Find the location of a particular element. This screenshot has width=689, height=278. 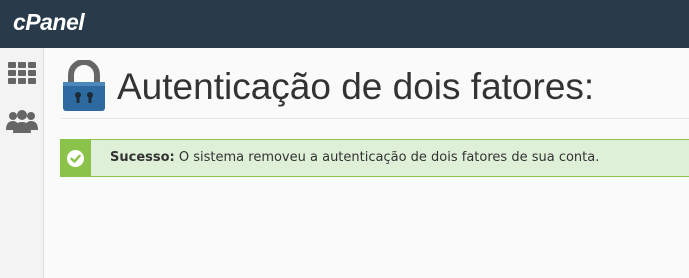

check-circle-icon is located at coordinates (75, 158).